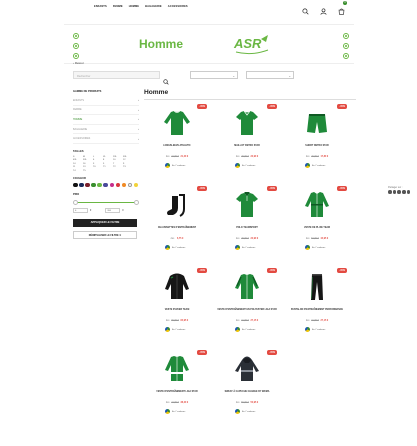 The height and width of the screenshot is (446, 417). What do you see at coordinates (128, 157) in the screenshot?
I see `size-option: 3XL` at bounding box center [128, 157].